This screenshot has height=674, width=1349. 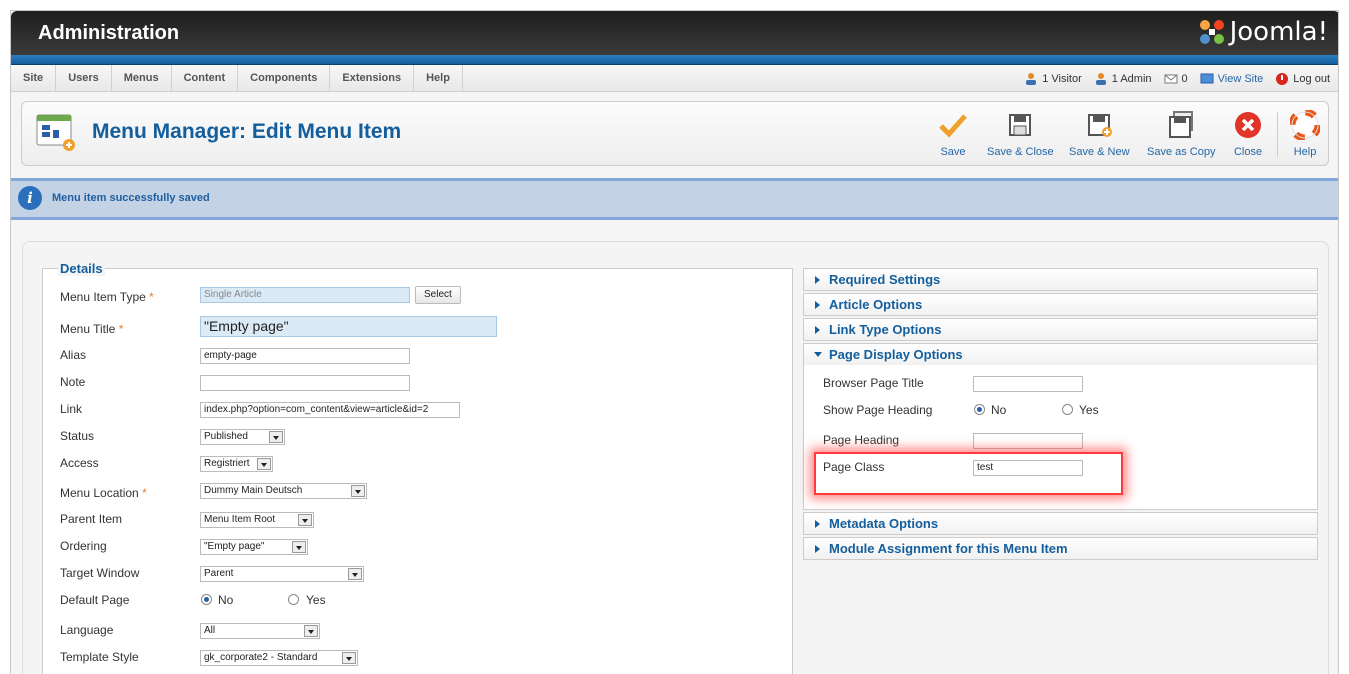 What do you see at coordinates (1060, 548) in the screenshot?
I see `panel-module-assignment: Module Assignment for this Menu Item` at bounding box center [1060, 548].